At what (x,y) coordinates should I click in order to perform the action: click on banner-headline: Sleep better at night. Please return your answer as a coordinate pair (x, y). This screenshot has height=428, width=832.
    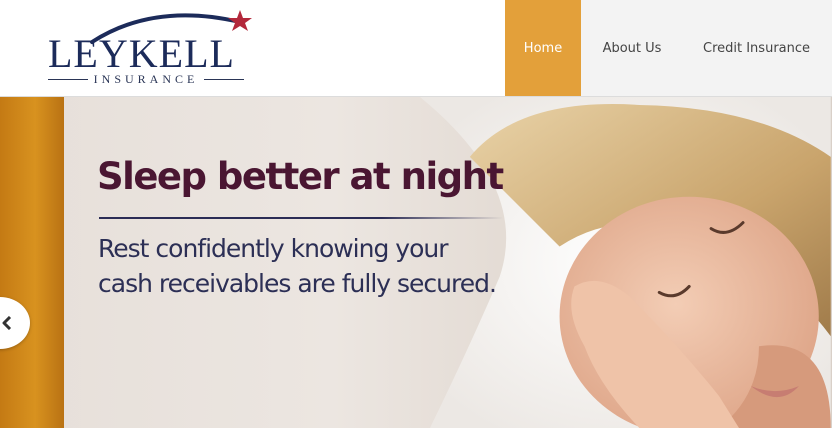
    Looking at the image, I should click on (300, 176).